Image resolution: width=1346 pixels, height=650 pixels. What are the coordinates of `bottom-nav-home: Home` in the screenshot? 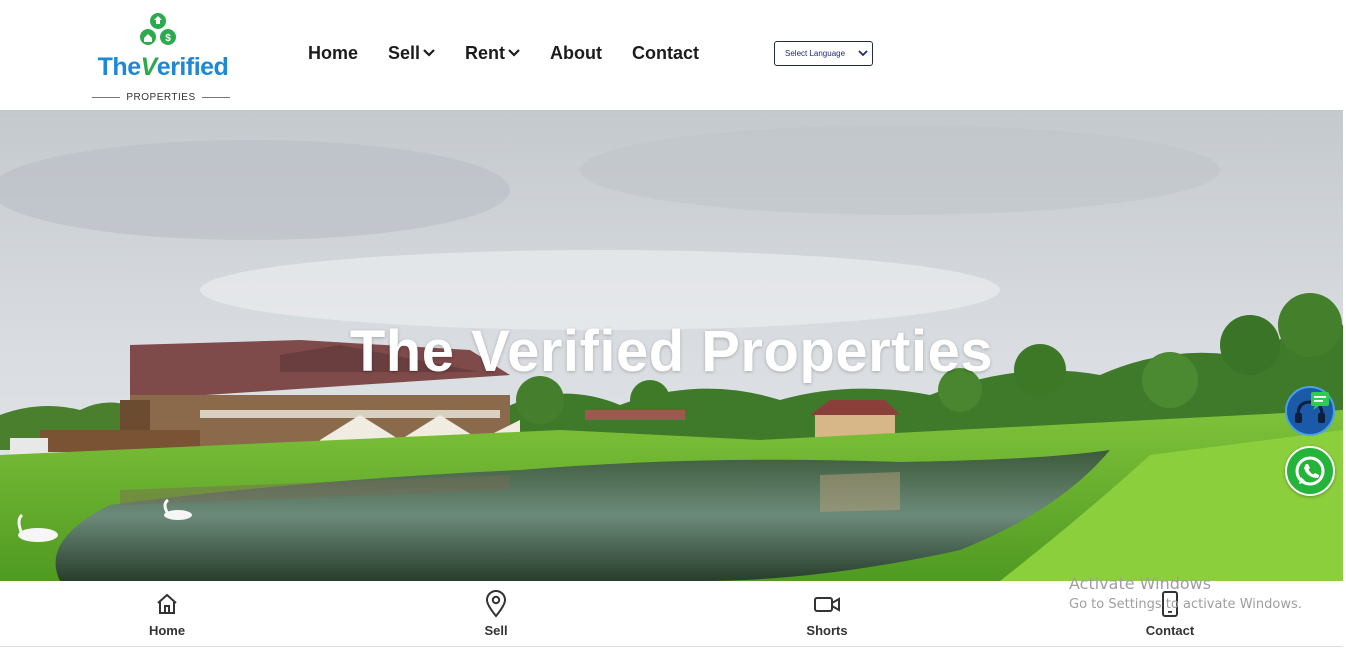 It's located at (167, 615).